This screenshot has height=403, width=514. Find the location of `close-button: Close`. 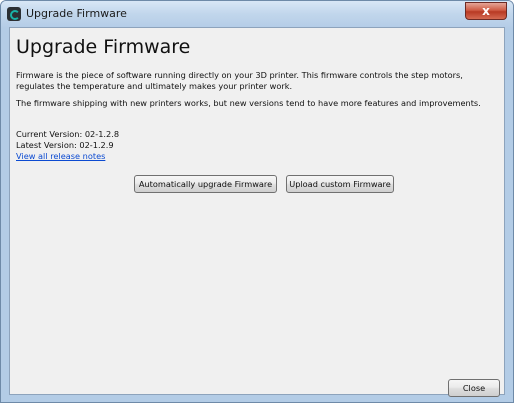

close-button: Close is located at coordinates (474, 388).